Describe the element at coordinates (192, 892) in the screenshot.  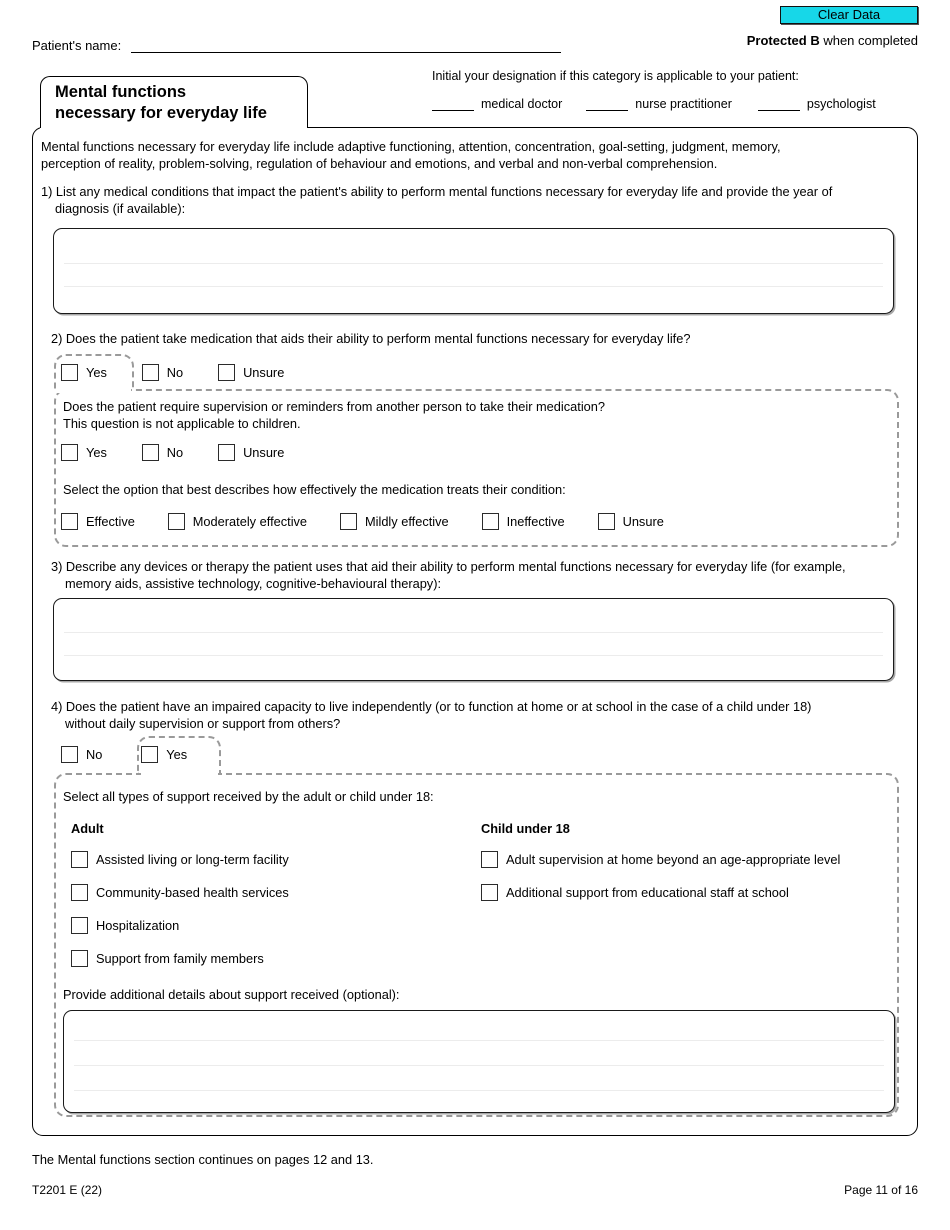
I see `checkbox-label: Community-based health services` at that location.